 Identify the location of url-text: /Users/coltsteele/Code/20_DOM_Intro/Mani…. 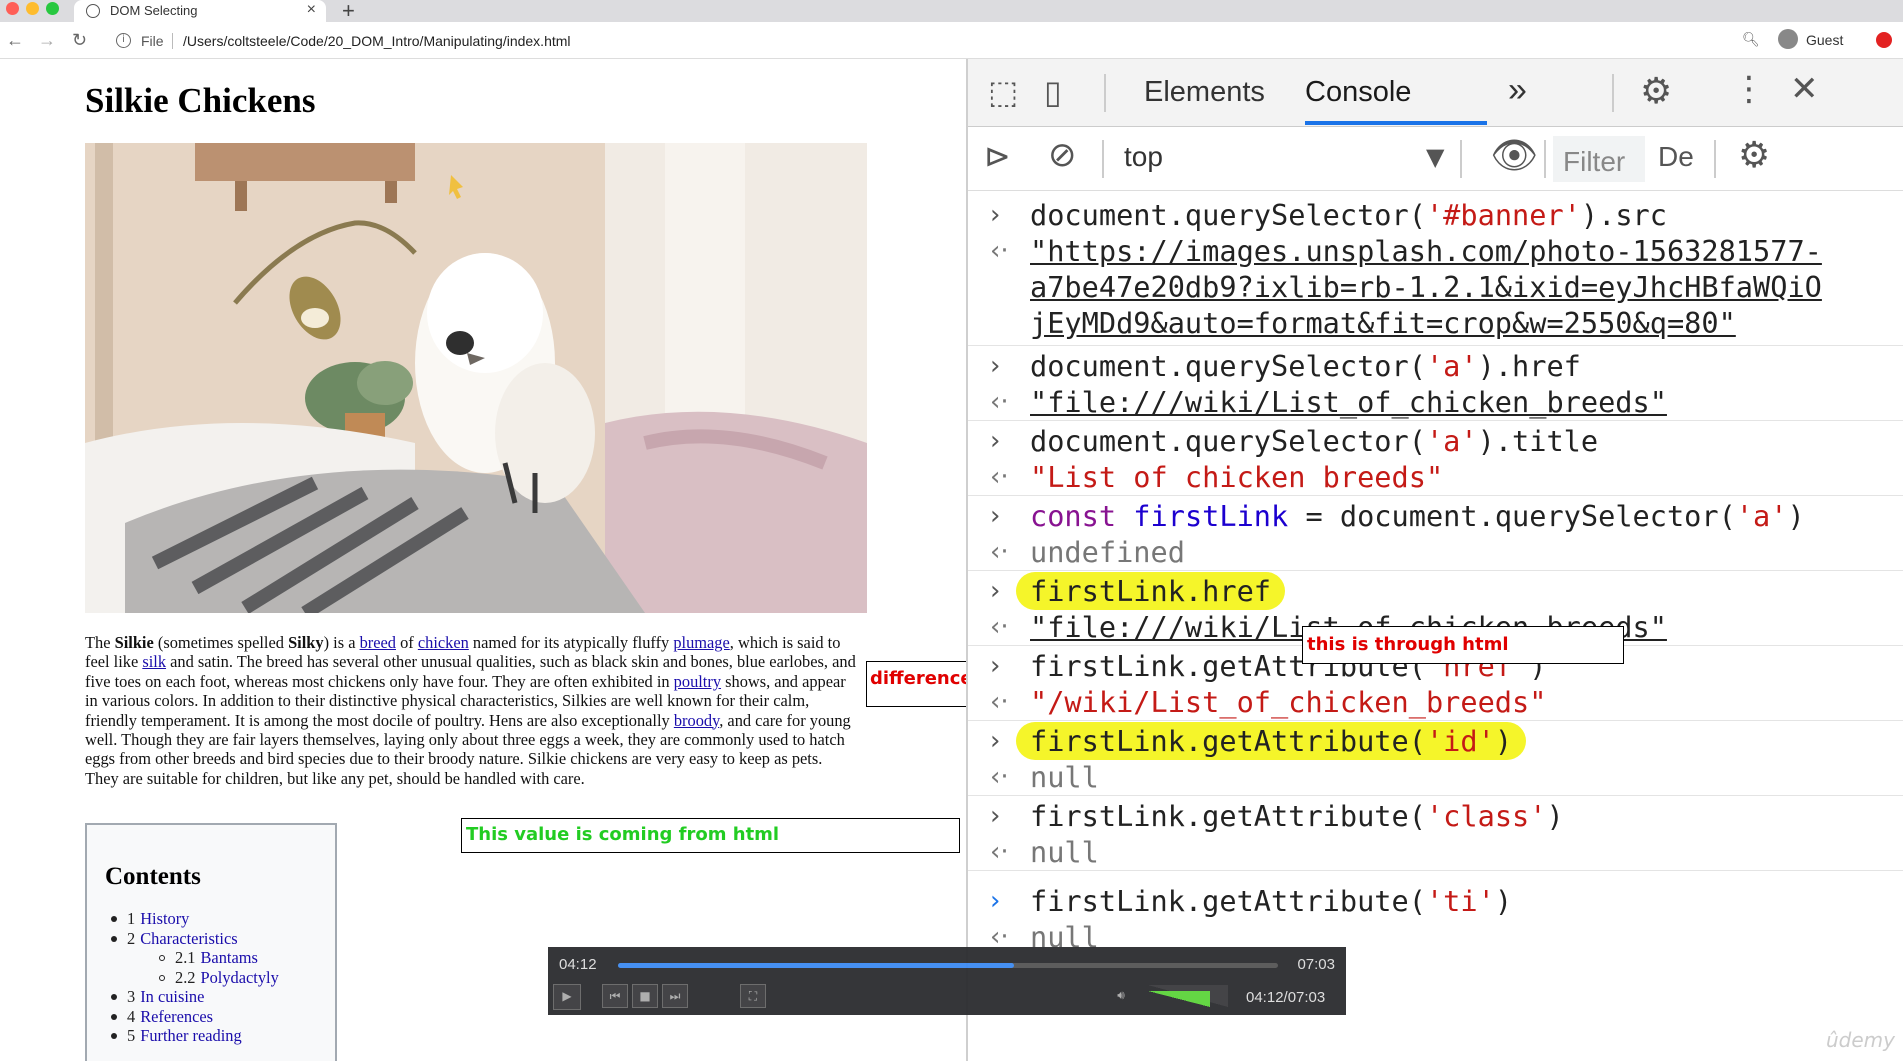
(377, 41).